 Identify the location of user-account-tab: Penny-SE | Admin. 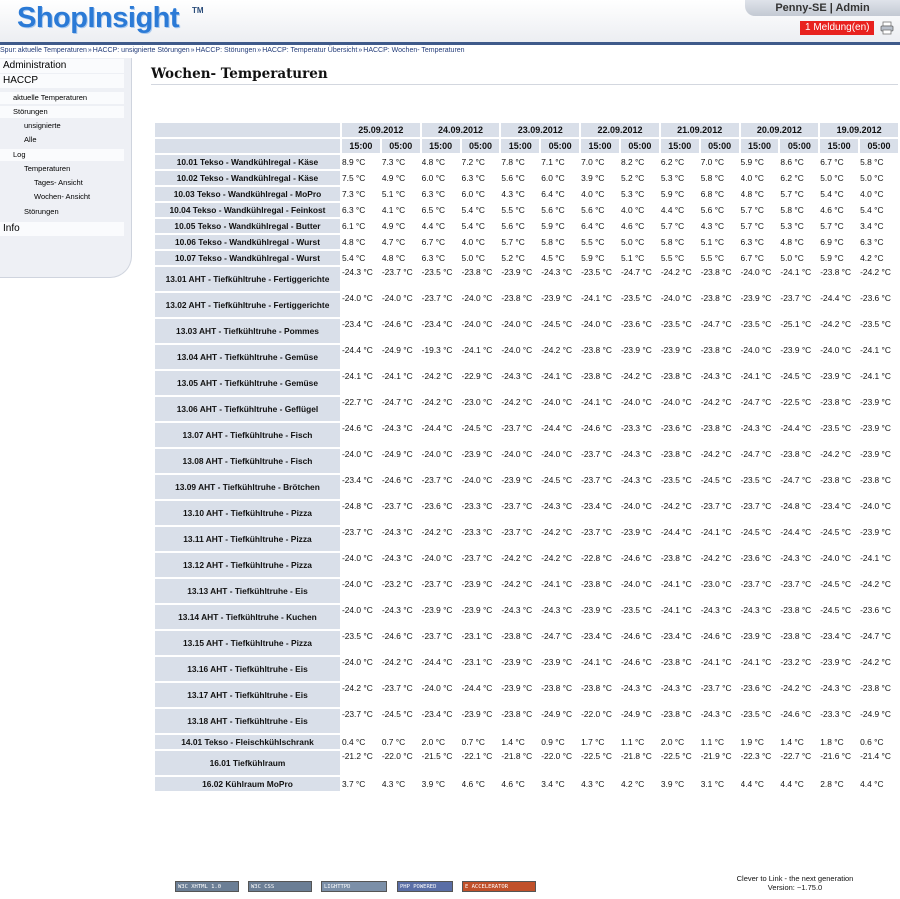
(822, 8).